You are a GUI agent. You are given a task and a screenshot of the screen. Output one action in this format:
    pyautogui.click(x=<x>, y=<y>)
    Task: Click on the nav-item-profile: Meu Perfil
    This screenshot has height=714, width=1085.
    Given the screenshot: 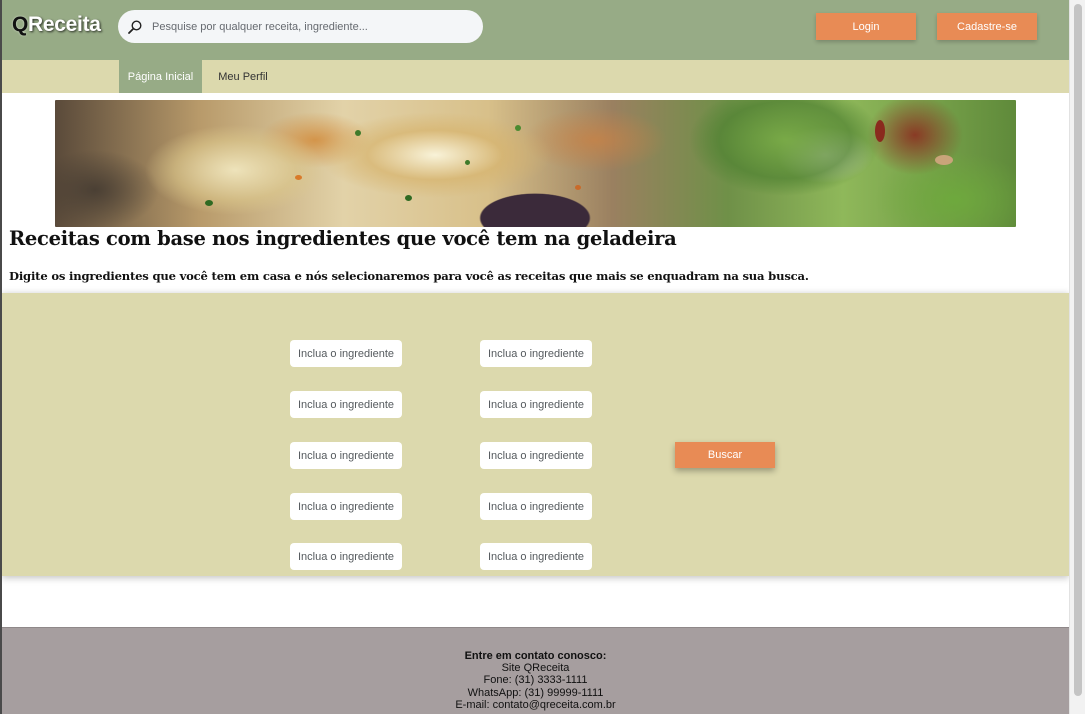 What is the action you would take?
    pyautogui.click(x=243, y=76)
    